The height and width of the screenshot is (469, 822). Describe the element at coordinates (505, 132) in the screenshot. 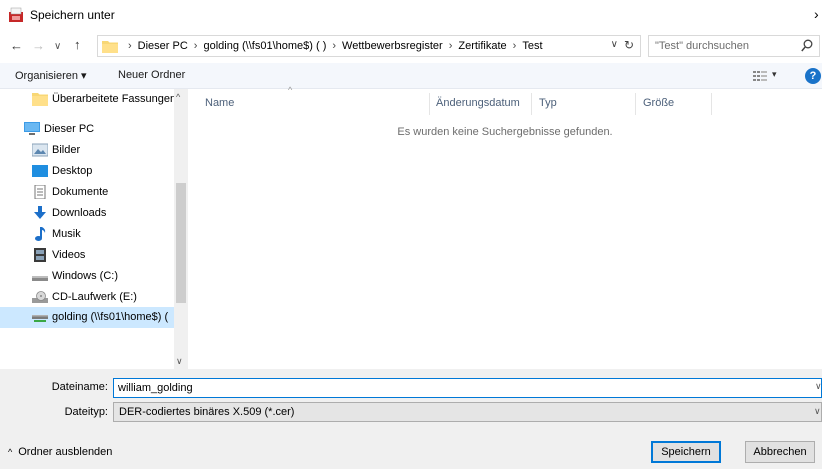

I see `empty-results-message: Es wurden keine Suchergebnisse gefunden.` at that location.